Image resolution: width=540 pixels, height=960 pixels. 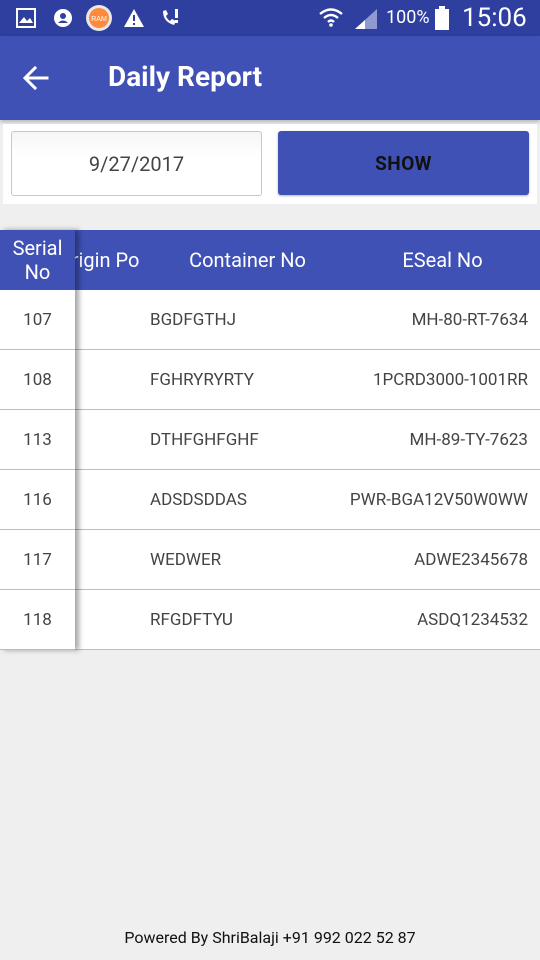 I want to click on header-eseal-no: ESeal No, so click(x=442, y=260).